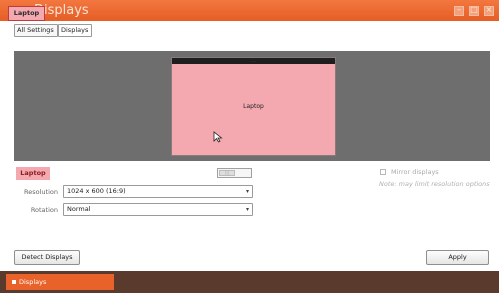 The width and height of the screenshot is (499, 293). What do you see at coordinates (75, 30) in the screenshot?
I see `breadcrumb-displays: Displays` at bounding box center [75, 30].